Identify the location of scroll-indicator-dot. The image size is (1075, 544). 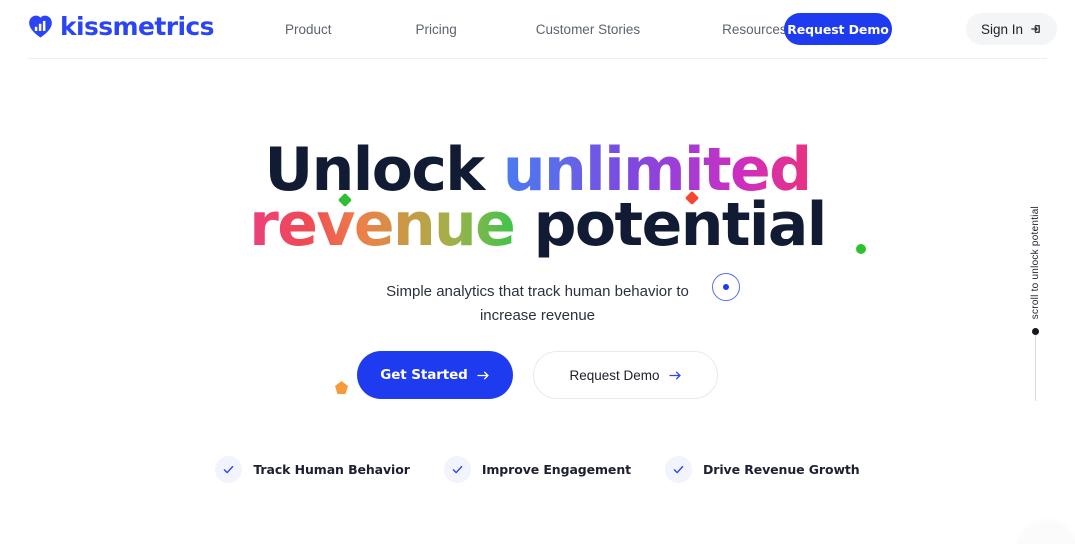
(1035, 332).